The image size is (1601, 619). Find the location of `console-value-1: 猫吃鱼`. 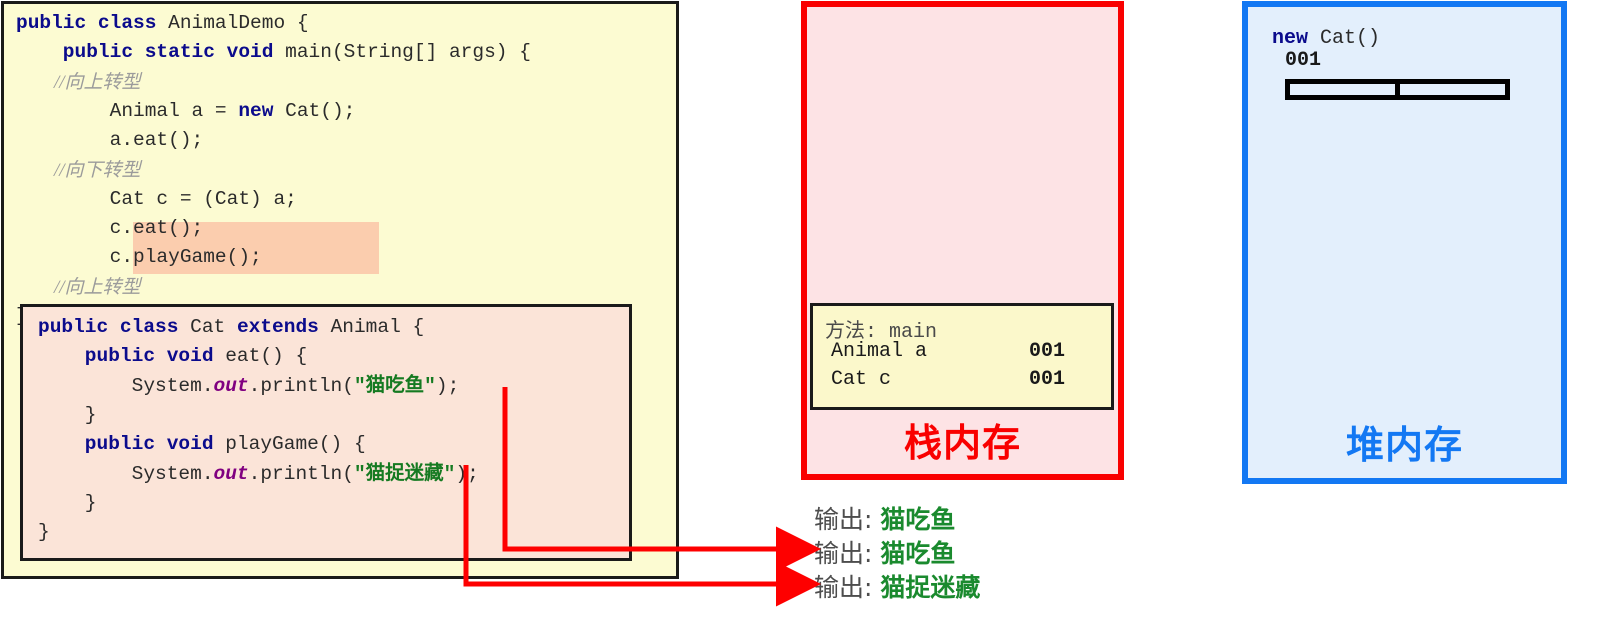

console-value-1: 猫吃鱼 is located at coordinates (918, 553).